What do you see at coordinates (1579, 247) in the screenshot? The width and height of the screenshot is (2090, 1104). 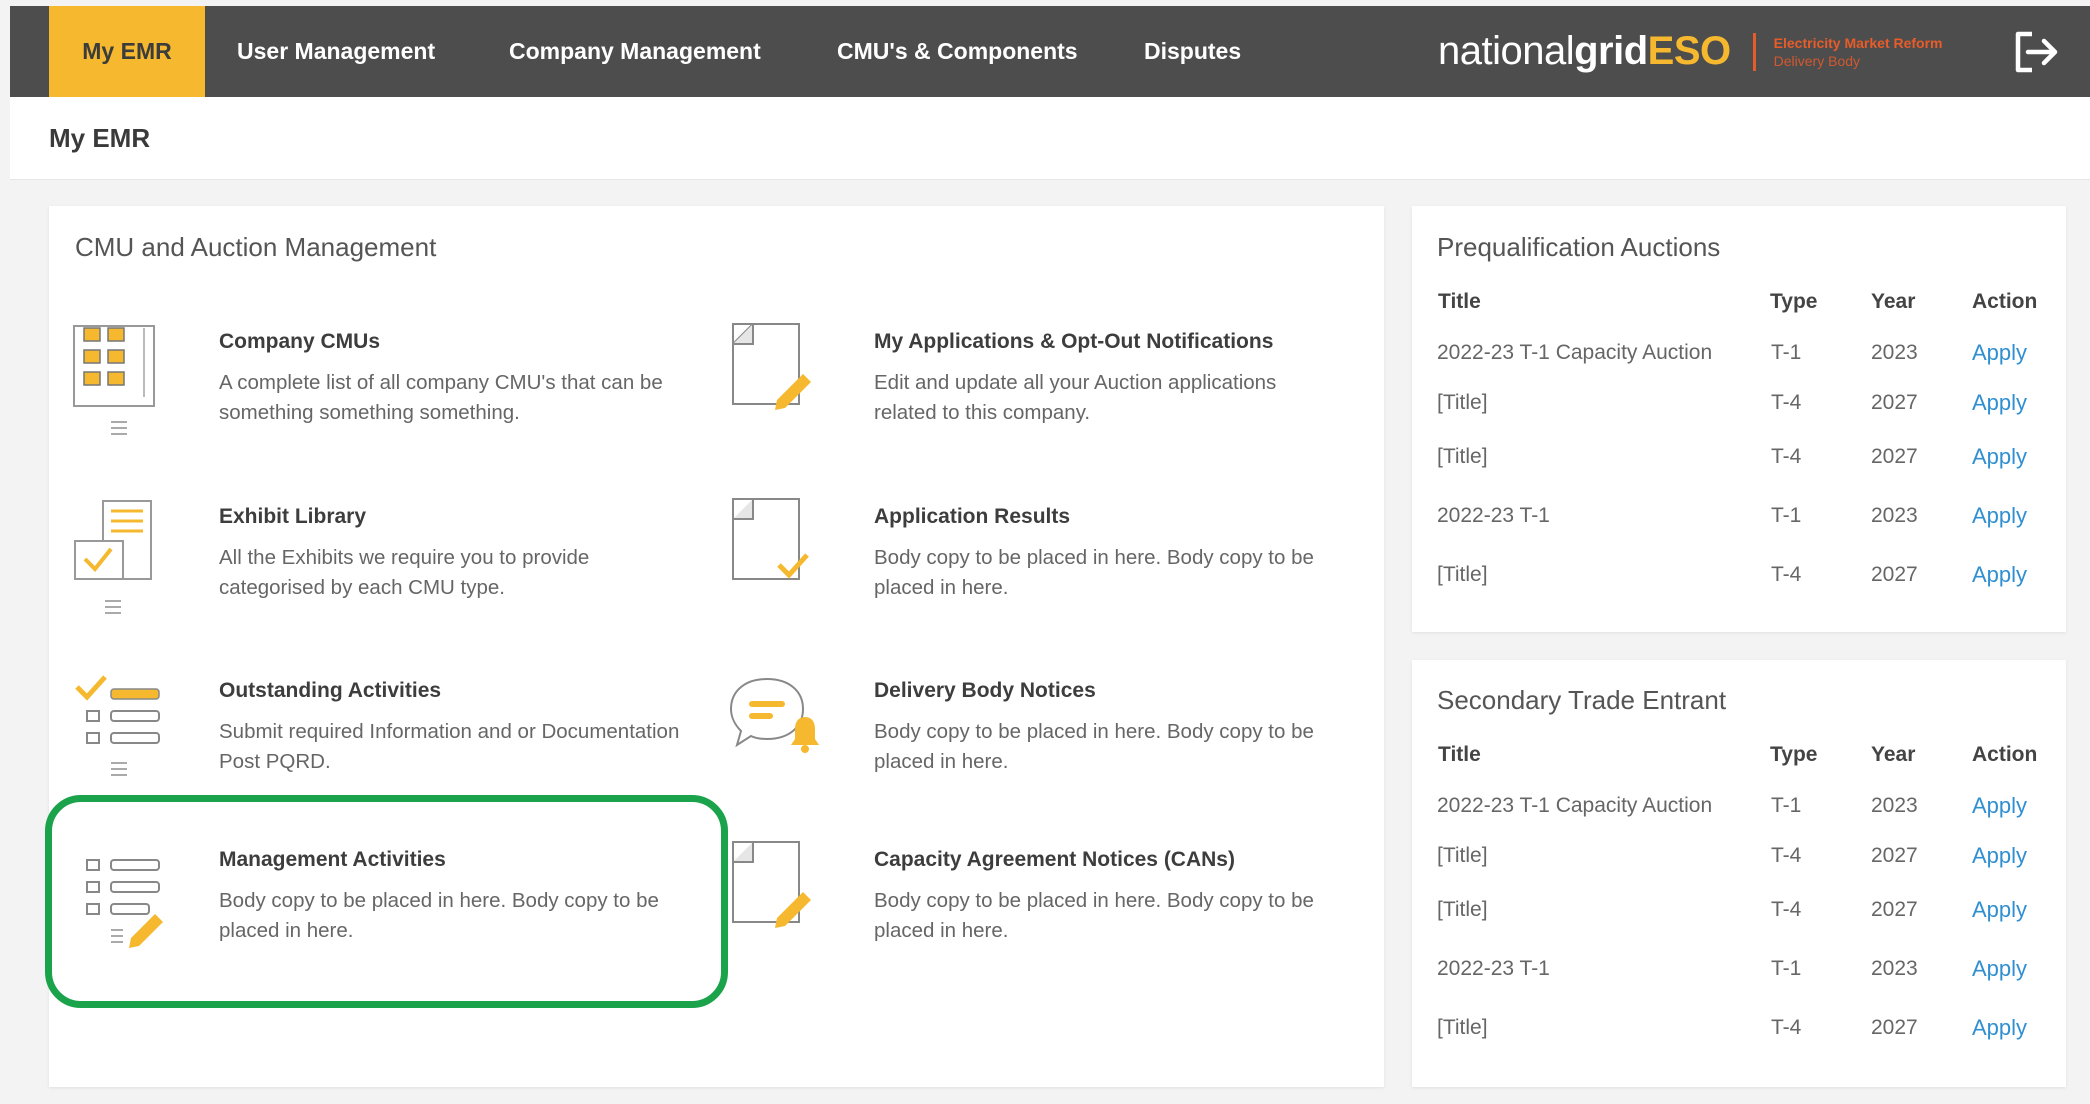 I see `prequal-card-title: Prequalification Auctions` at bounding box center [1579, 247].